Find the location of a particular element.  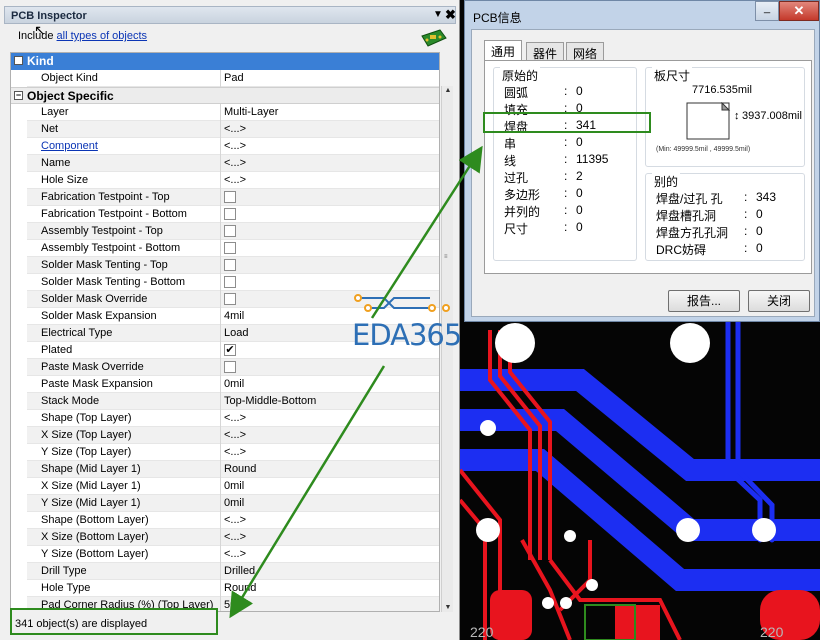

property-row: Paste Mask Expansion 0mil is located at coordinates (233, 384).